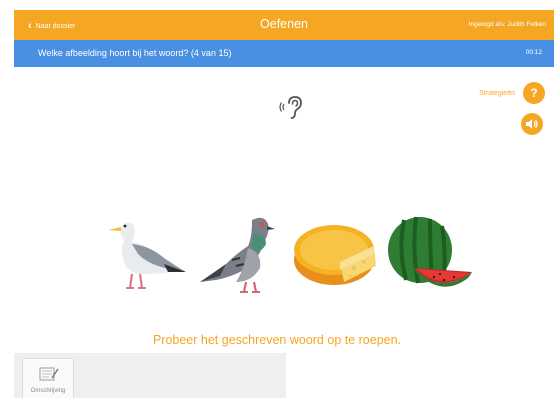 The image size is (554, 398). What do you see at coordinates (507, 24) in the screenshot?
I see `logged-in-user: Ingelogd als: Judith Felken` at bounding box center [507, 24].